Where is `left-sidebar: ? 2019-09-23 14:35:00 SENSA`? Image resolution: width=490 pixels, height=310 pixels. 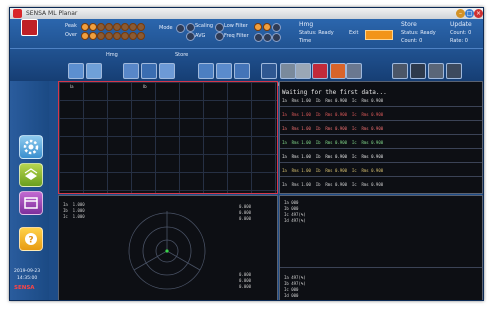 left-sidebar: ? 2019-09-23 14:35:00 SENSA is located at coordinates (29, 159).